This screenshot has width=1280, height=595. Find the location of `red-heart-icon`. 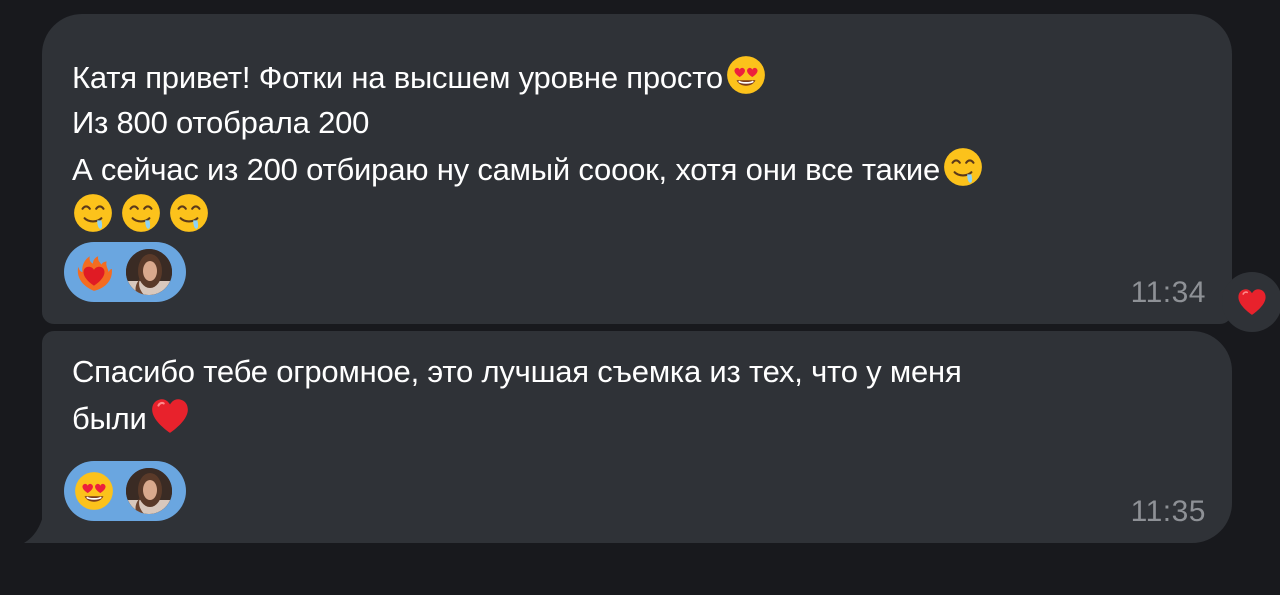

red-heart-icon is located at coordinates (1252, 302).